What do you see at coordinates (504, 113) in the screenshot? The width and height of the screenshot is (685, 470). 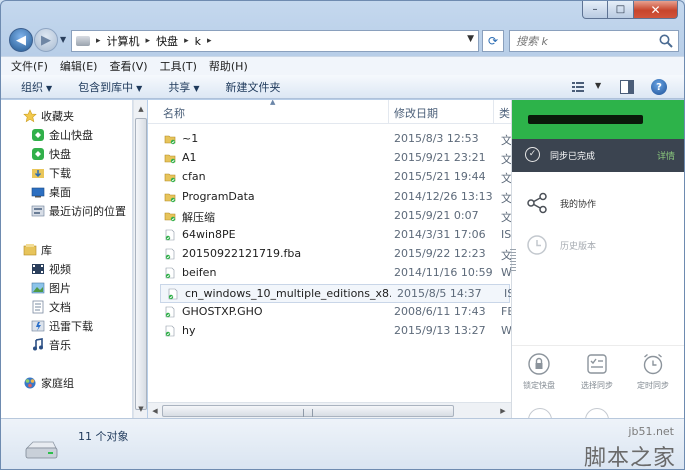 I see `column-type: 类` at bounding box center [504, 113].